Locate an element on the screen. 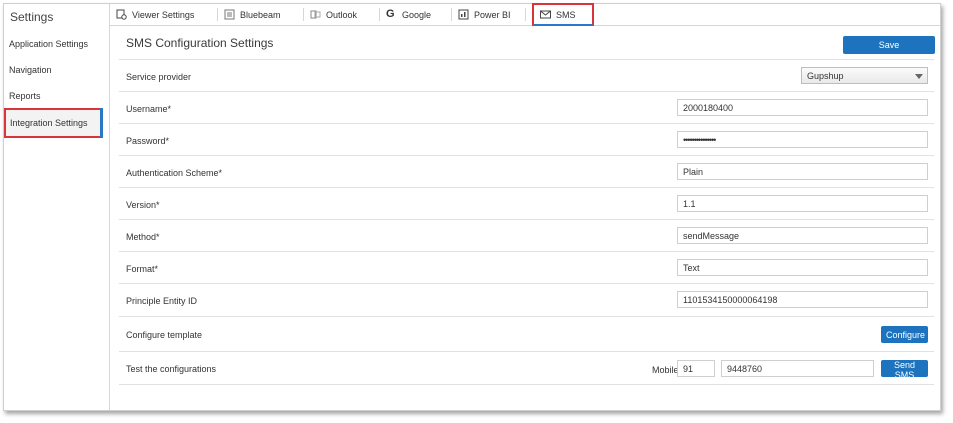 The height and width of the screenshot is (423, 953). form-row-method: Method* sendMessage is located at coordinates (526, 235).